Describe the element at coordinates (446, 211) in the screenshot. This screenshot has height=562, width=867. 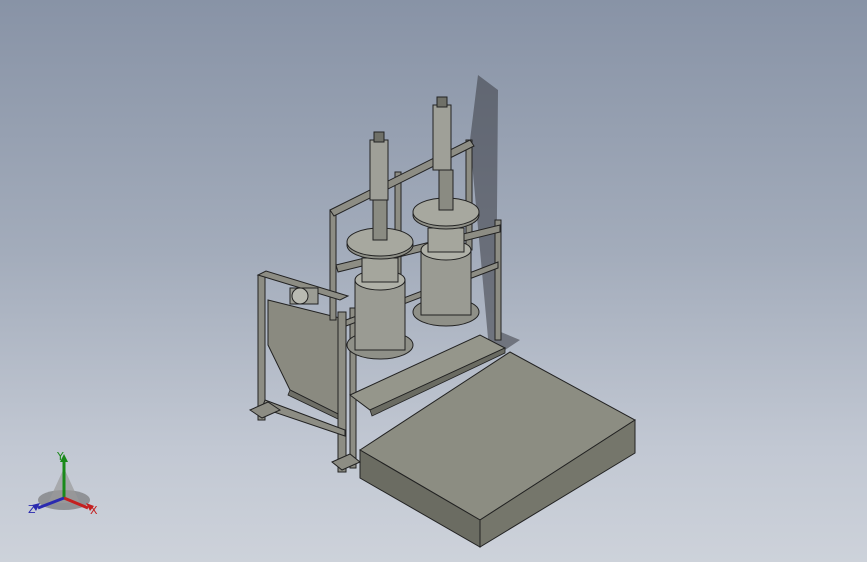
I see `roller-right` at that location.